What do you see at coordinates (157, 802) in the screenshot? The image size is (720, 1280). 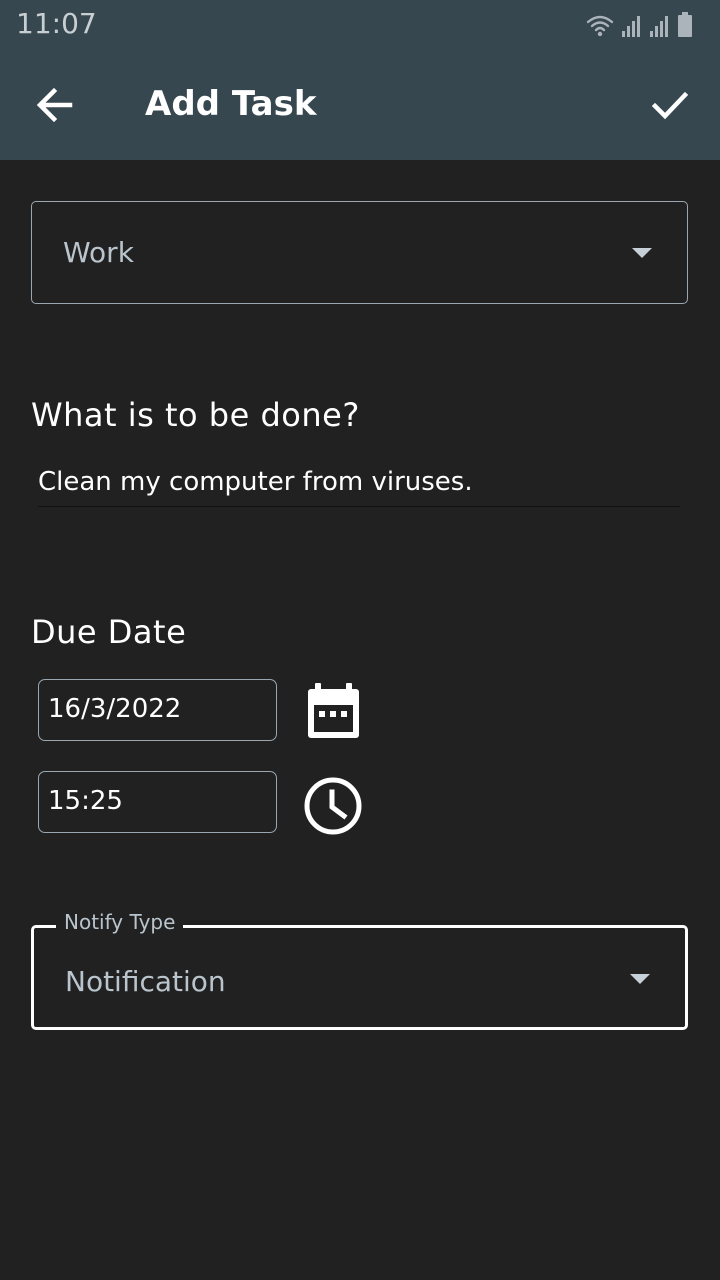 I see `time-field: 15:25` at bounding box center [157, 802].